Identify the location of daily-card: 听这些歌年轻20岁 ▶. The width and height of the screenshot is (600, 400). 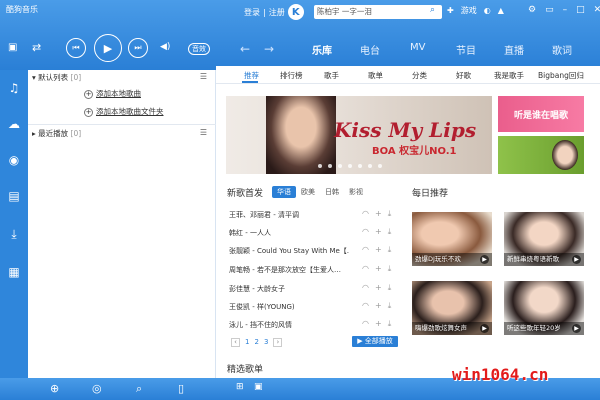
(544, 308).